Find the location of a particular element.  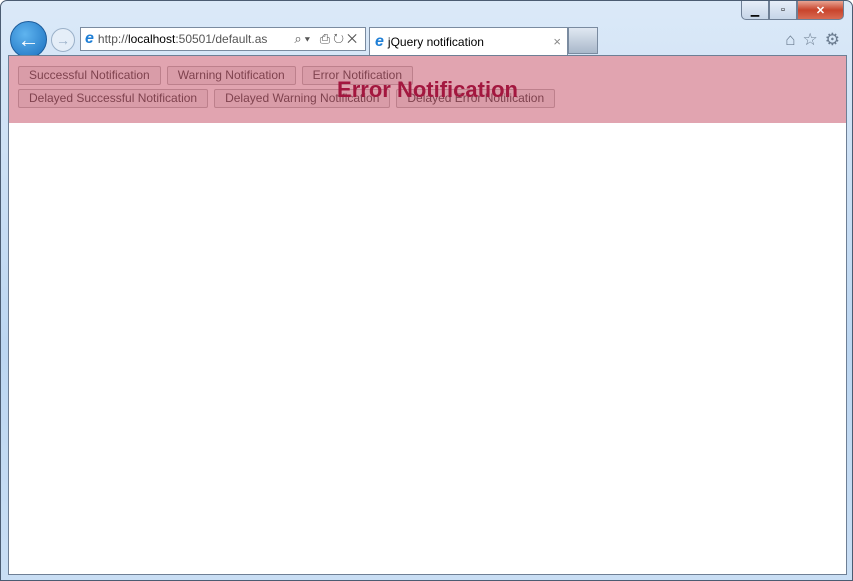

back-button: ← is located at coordinates (28, 39).